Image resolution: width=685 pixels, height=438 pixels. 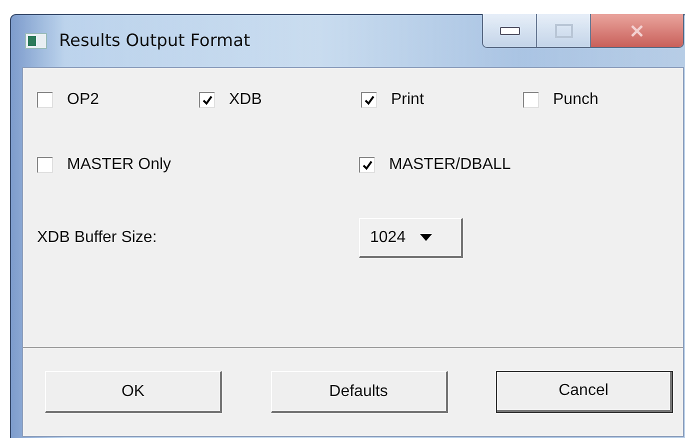 What do you see at coordinates (245, 100) in the screenshot?
I see `checkbox-label: XDB` at bounding box center [245, 100].